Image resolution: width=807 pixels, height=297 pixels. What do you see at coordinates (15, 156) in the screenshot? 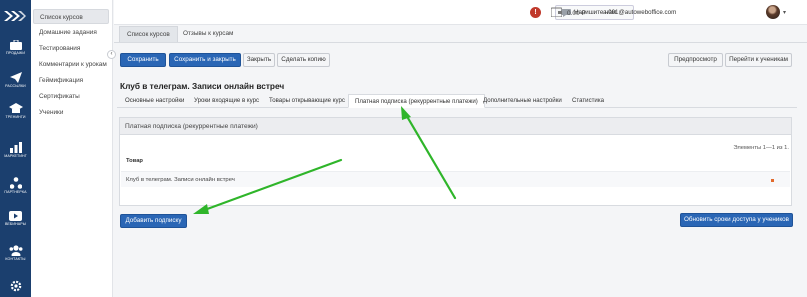
I see `rail-item-label: МАРКЕТИНГ` at bounding box center [15, 156].